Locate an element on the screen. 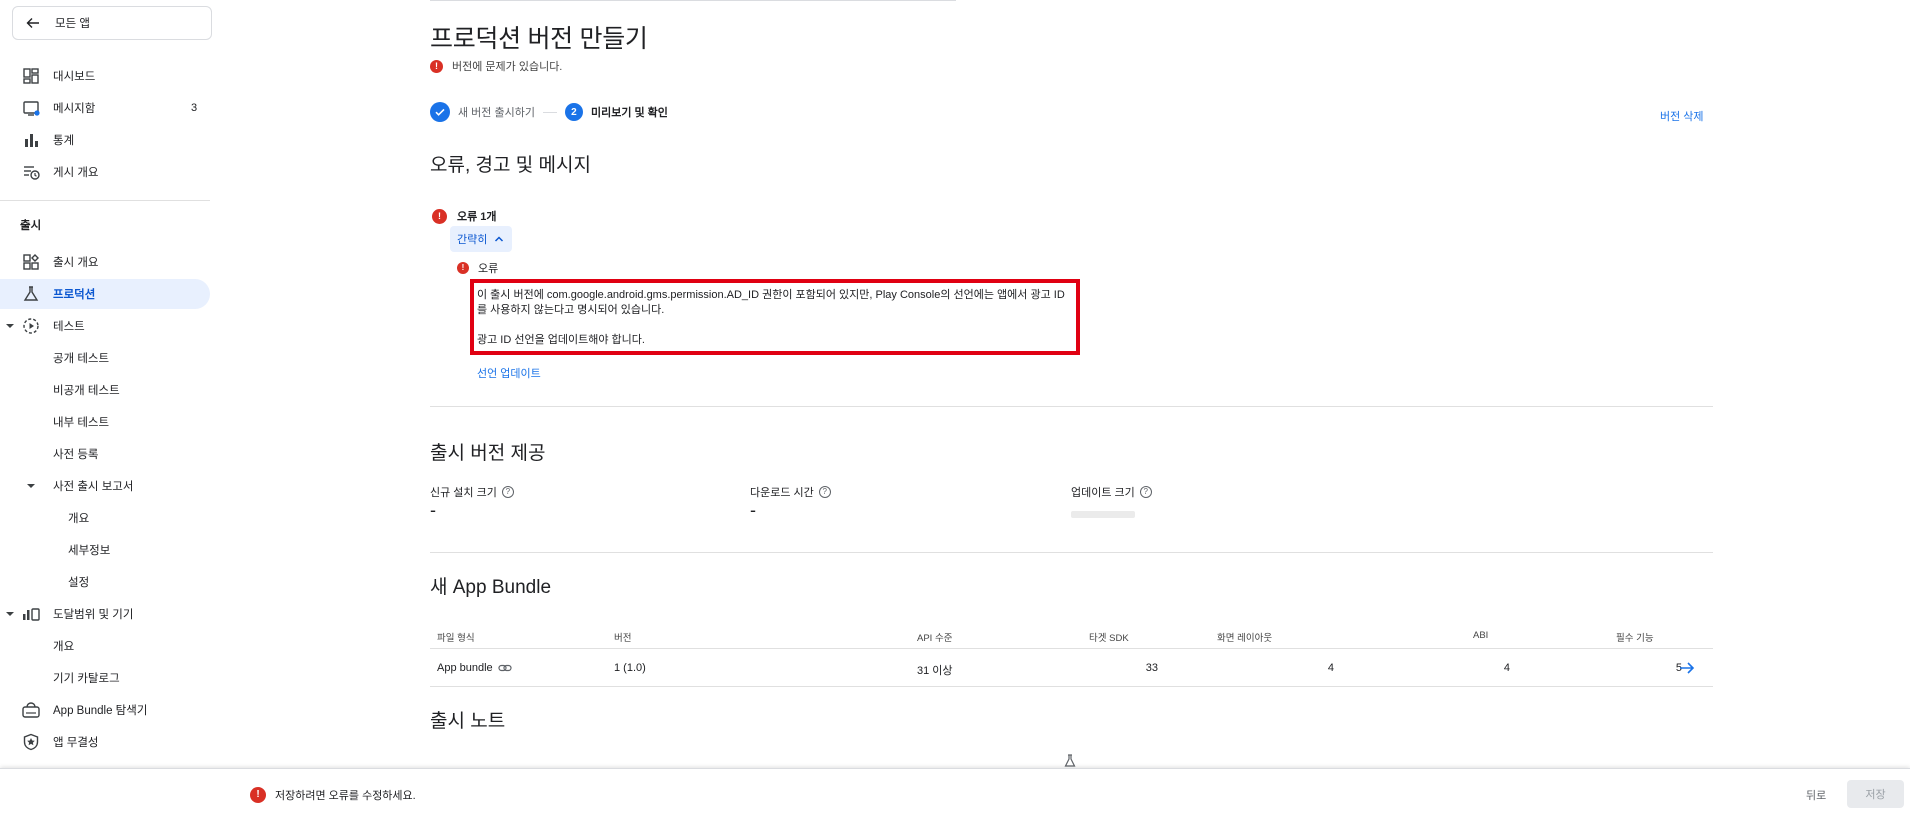 The image size is (1910, 818). publishing-overview-icon is located at coordinates (32, 173).